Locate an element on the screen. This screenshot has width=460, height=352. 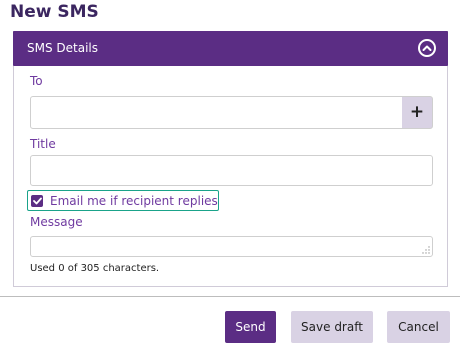
email-reply-checkbox is located at coordinates (37, 200).